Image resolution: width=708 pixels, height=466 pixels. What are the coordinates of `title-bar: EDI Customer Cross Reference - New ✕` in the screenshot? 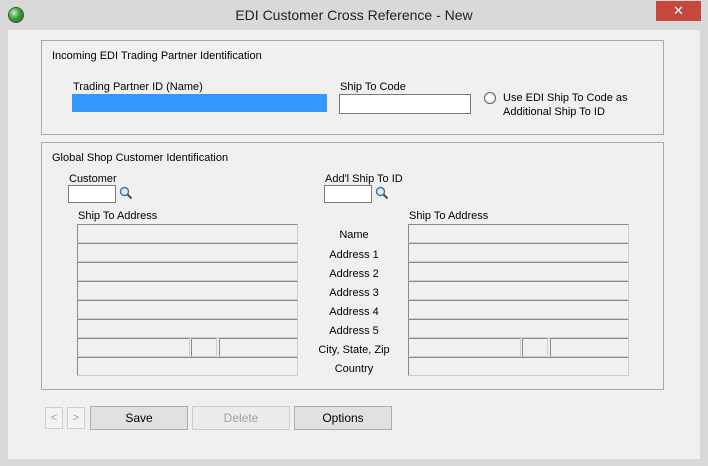 It's located at (354, 15).